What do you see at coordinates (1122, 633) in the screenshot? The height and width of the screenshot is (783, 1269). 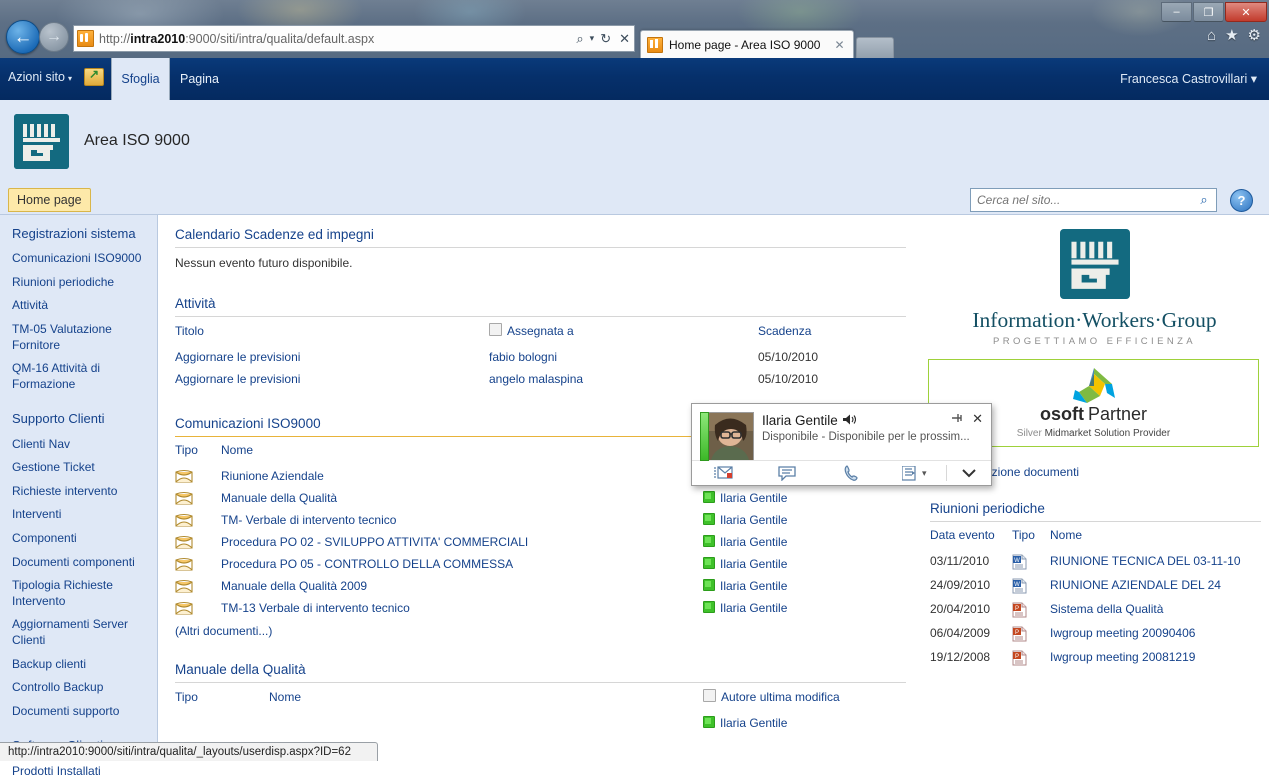 I see `link-riunione: Iwgroup meeting 20090406` at bounding box center [1122, 633].